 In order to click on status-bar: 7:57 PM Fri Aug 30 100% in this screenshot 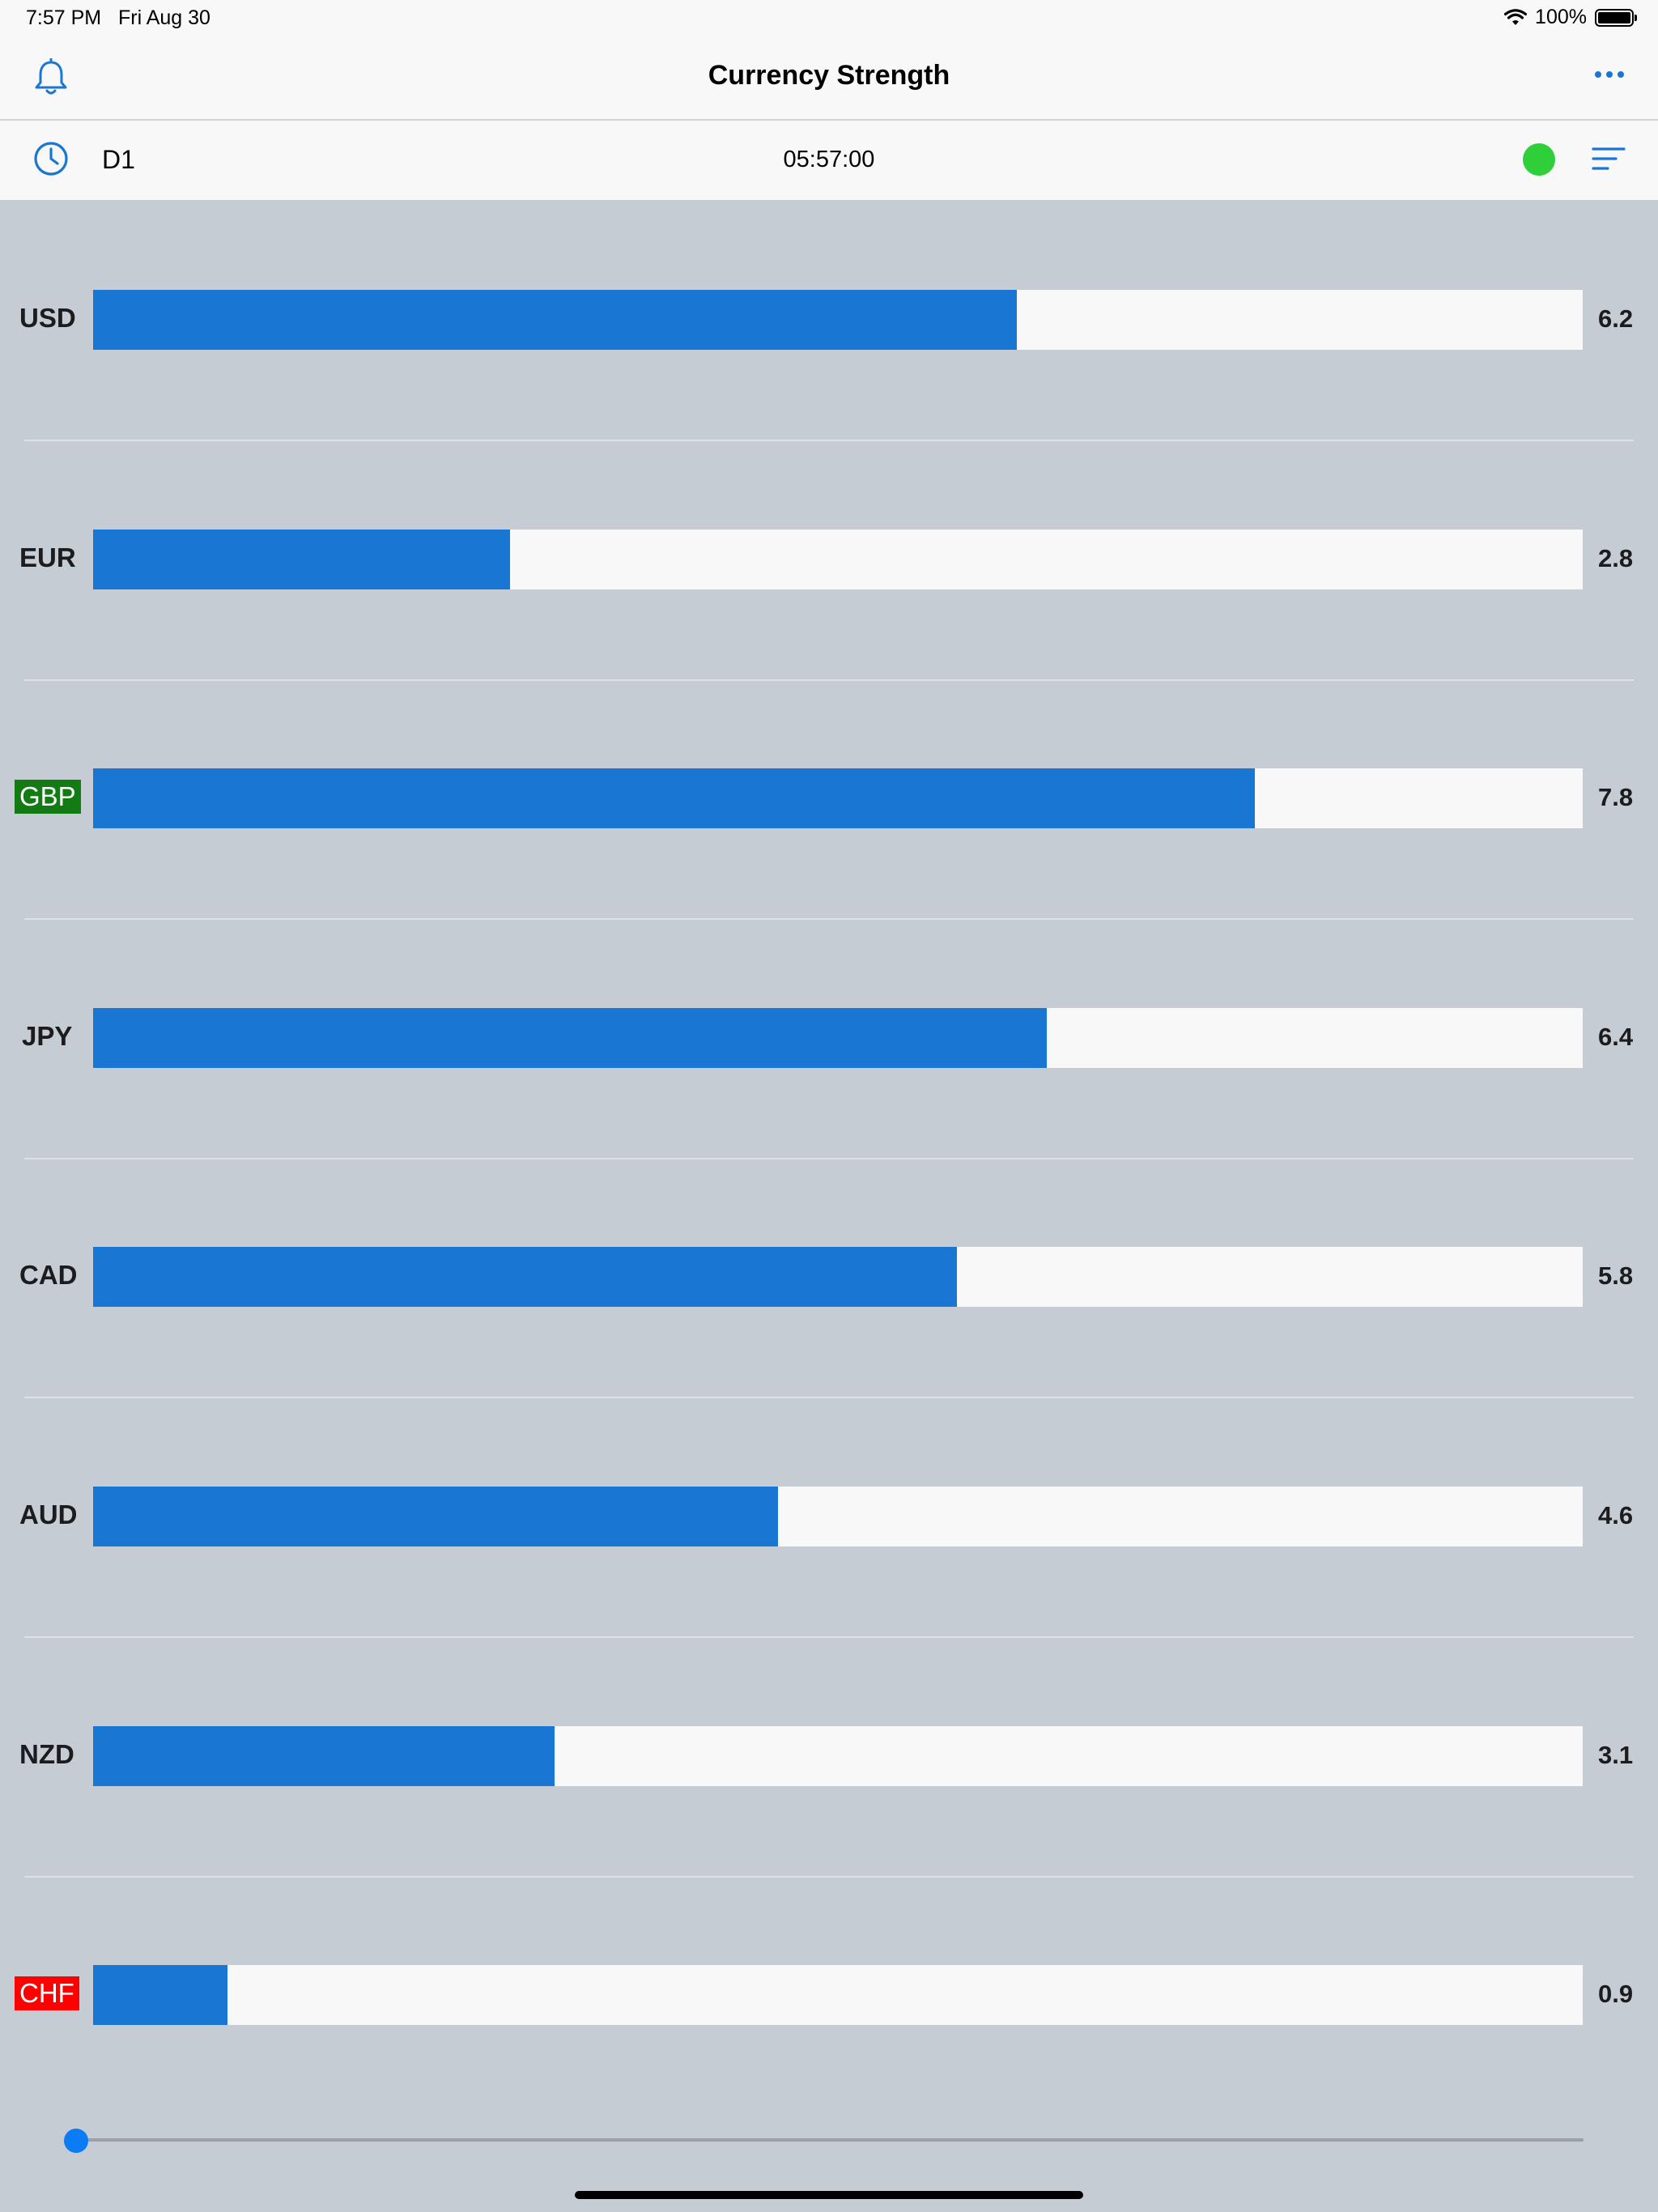, I will do `click(829, 19)`.